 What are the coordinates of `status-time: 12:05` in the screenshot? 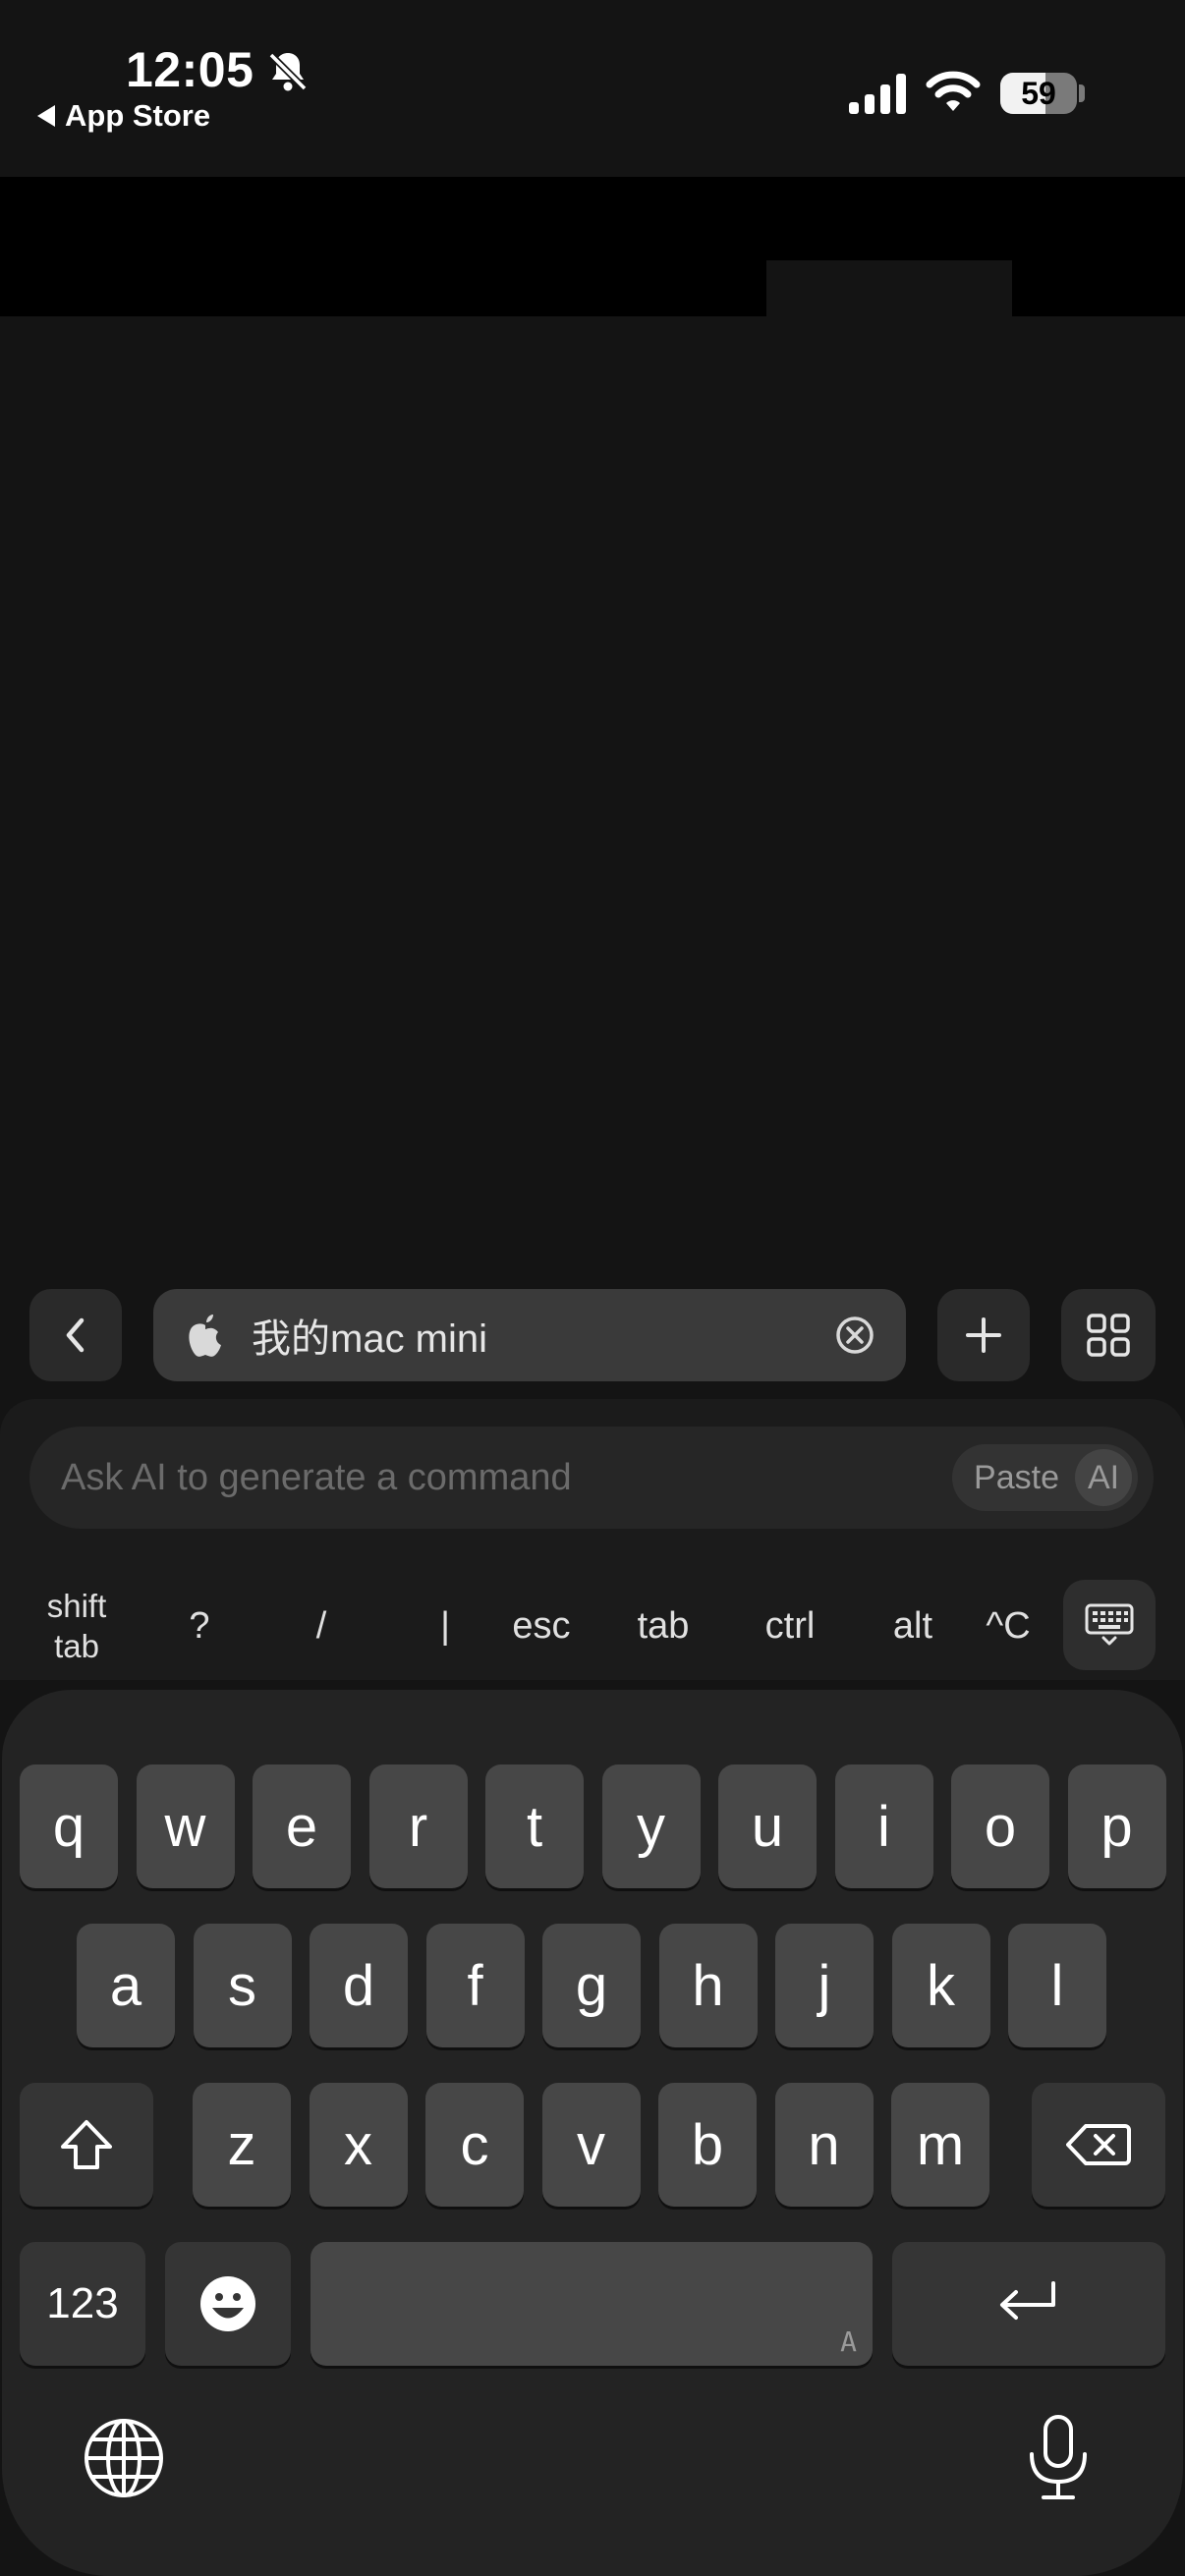 It's located at (190, 69).